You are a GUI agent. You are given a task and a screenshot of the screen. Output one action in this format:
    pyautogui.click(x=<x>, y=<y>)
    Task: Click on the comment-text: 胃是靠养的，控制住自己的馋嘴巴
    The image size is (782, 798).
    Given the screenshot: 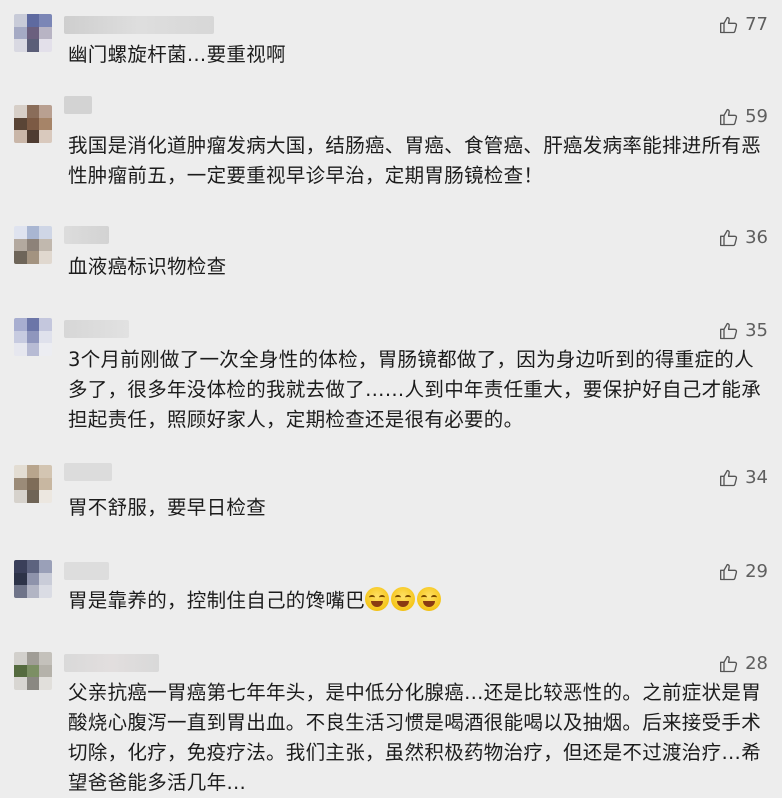 What is the action you would take?
    pyautogui.click(x=418, y=601)
    